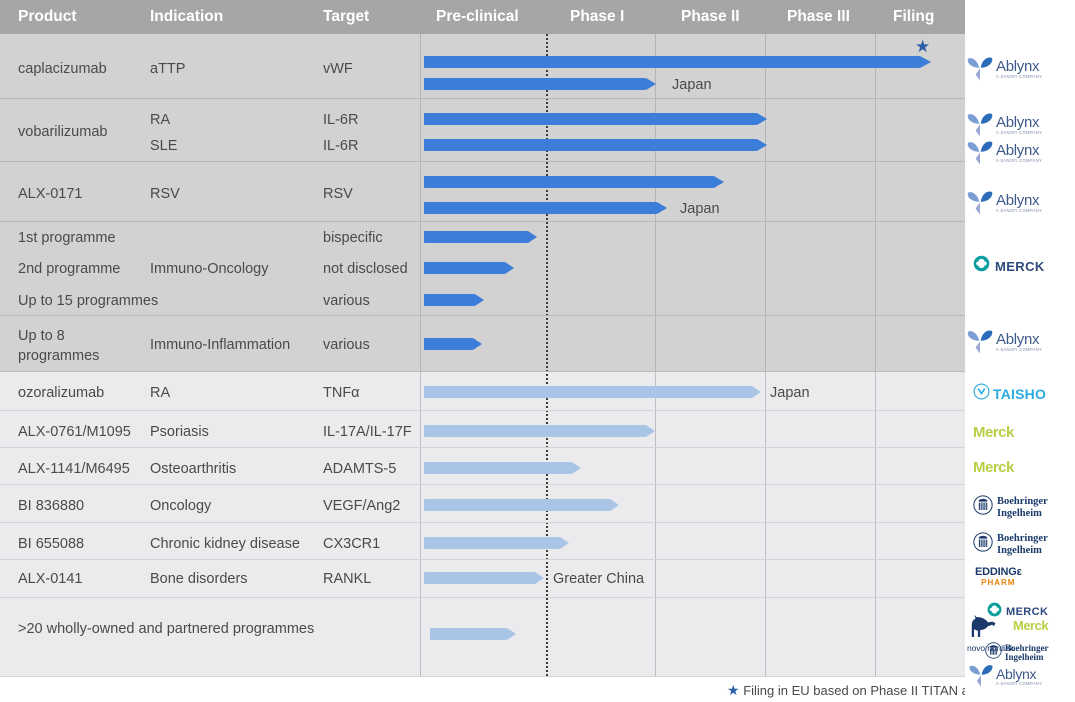  I want to click on cell-target: IL-17A/IL-17F, so click(367, 432).